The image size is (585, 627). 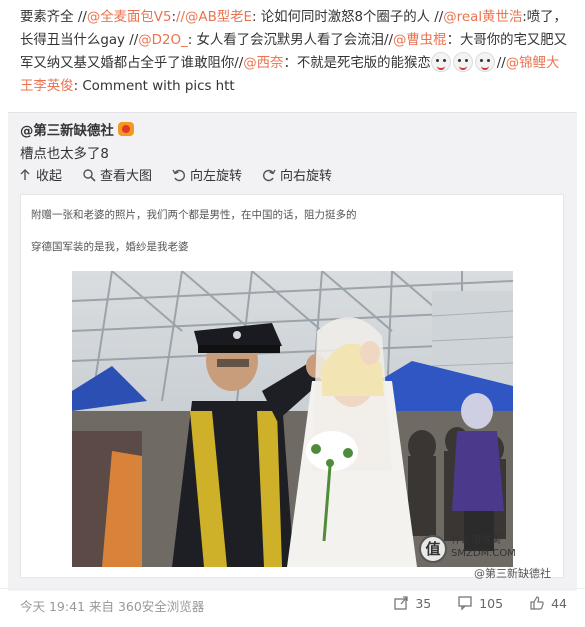 I want to click on view-large-button: 查看大图, so click(x=117, y=174).